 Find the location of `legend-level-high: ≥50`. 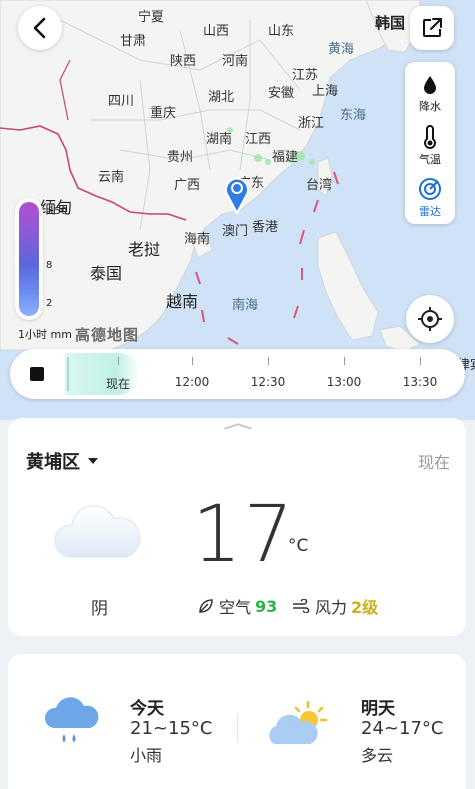

legend-level-high: ≥50 is located at coordinates (57, 211).